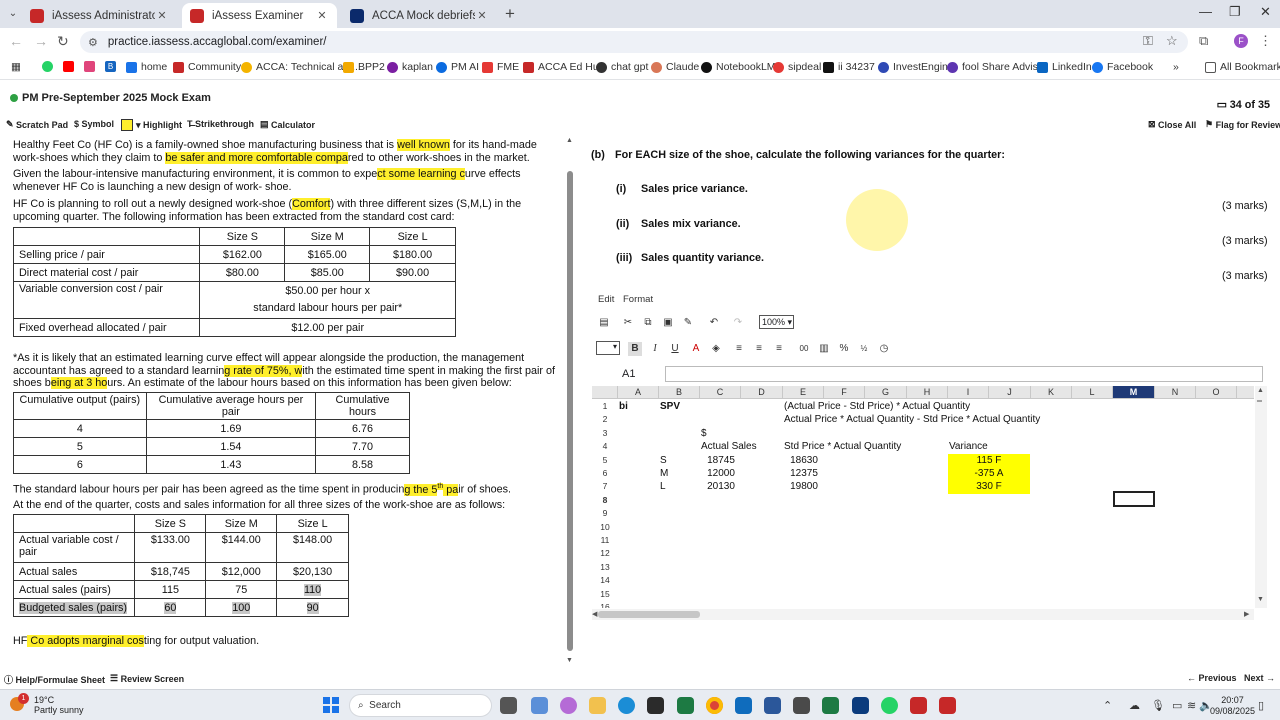 This screenshot has width=1280, height=720. Describe the element at coordinates (605, 392) in the screenshot. I see `select-all-corner` at that location.